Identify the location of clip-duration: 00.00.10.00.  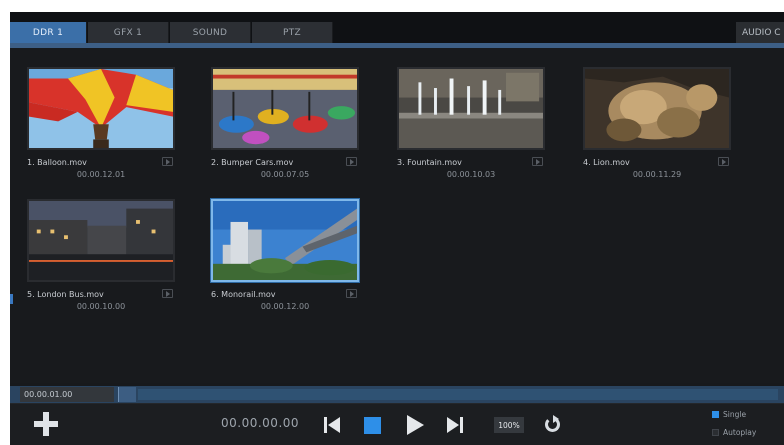
(101, 306).